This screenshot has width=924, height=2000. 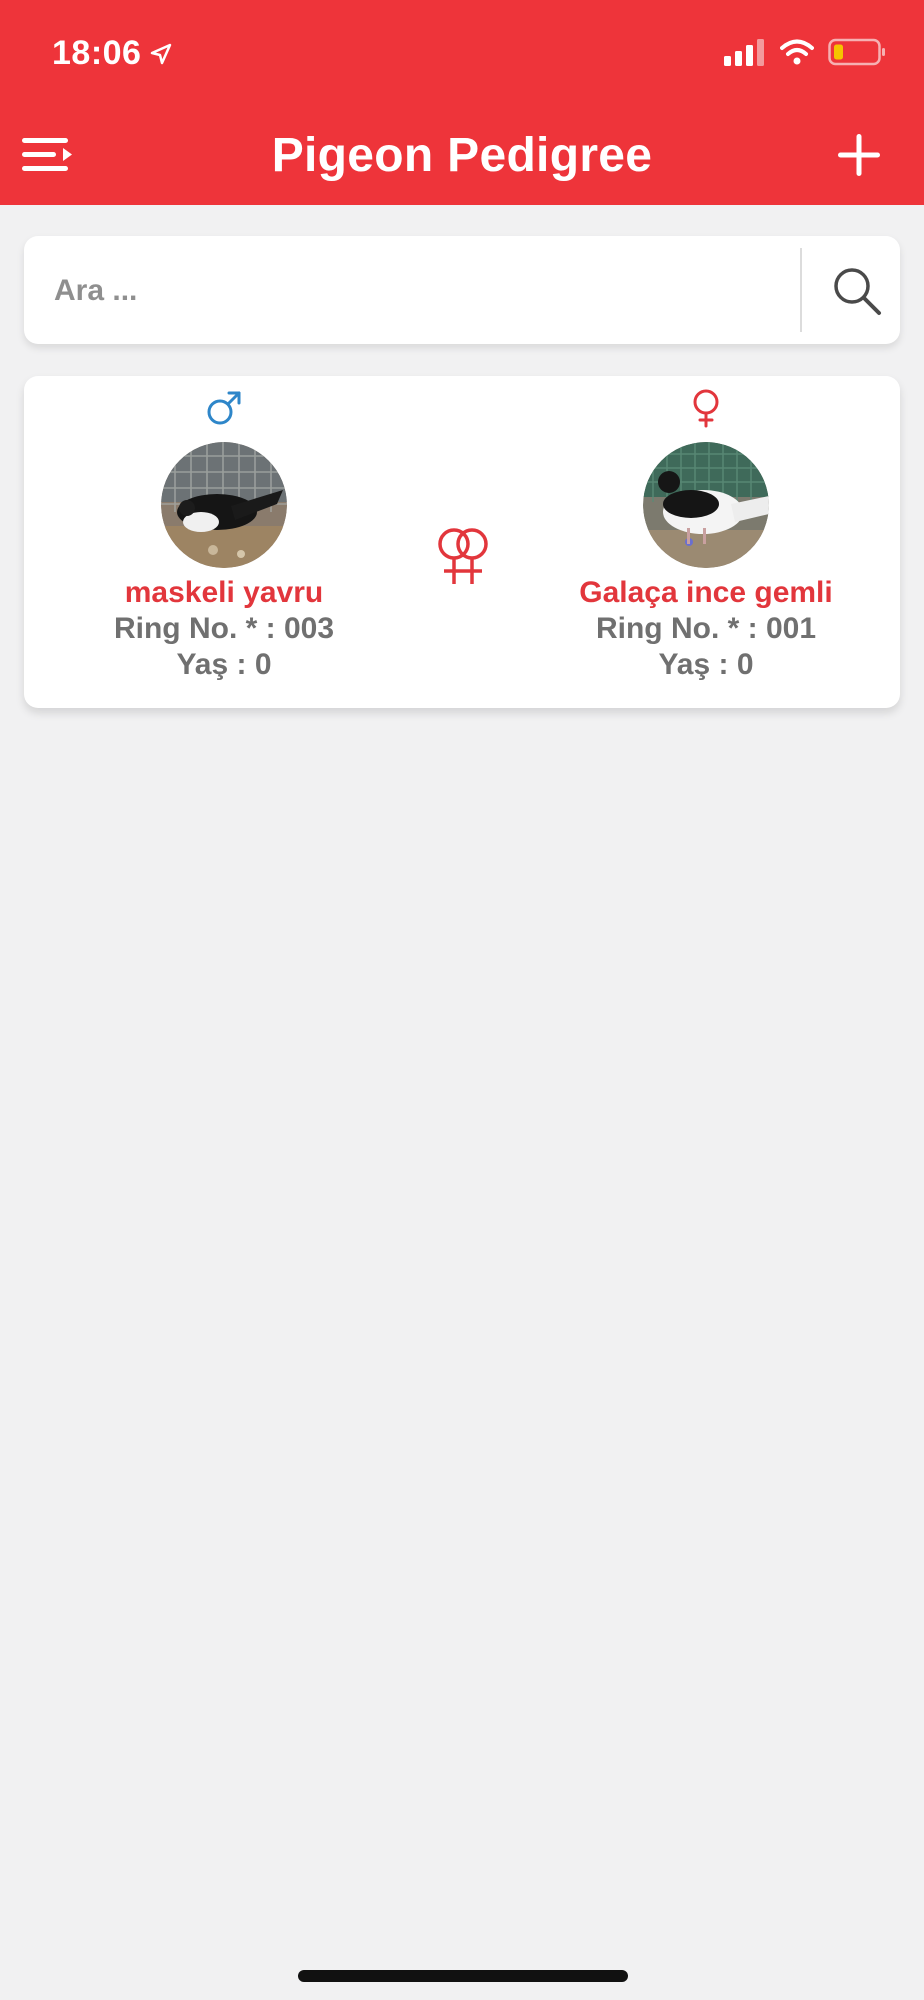 What do you see at coordinates (706, 505) in the screenshot?
I see `female-bird-photo` at bounding box center [706, 505].